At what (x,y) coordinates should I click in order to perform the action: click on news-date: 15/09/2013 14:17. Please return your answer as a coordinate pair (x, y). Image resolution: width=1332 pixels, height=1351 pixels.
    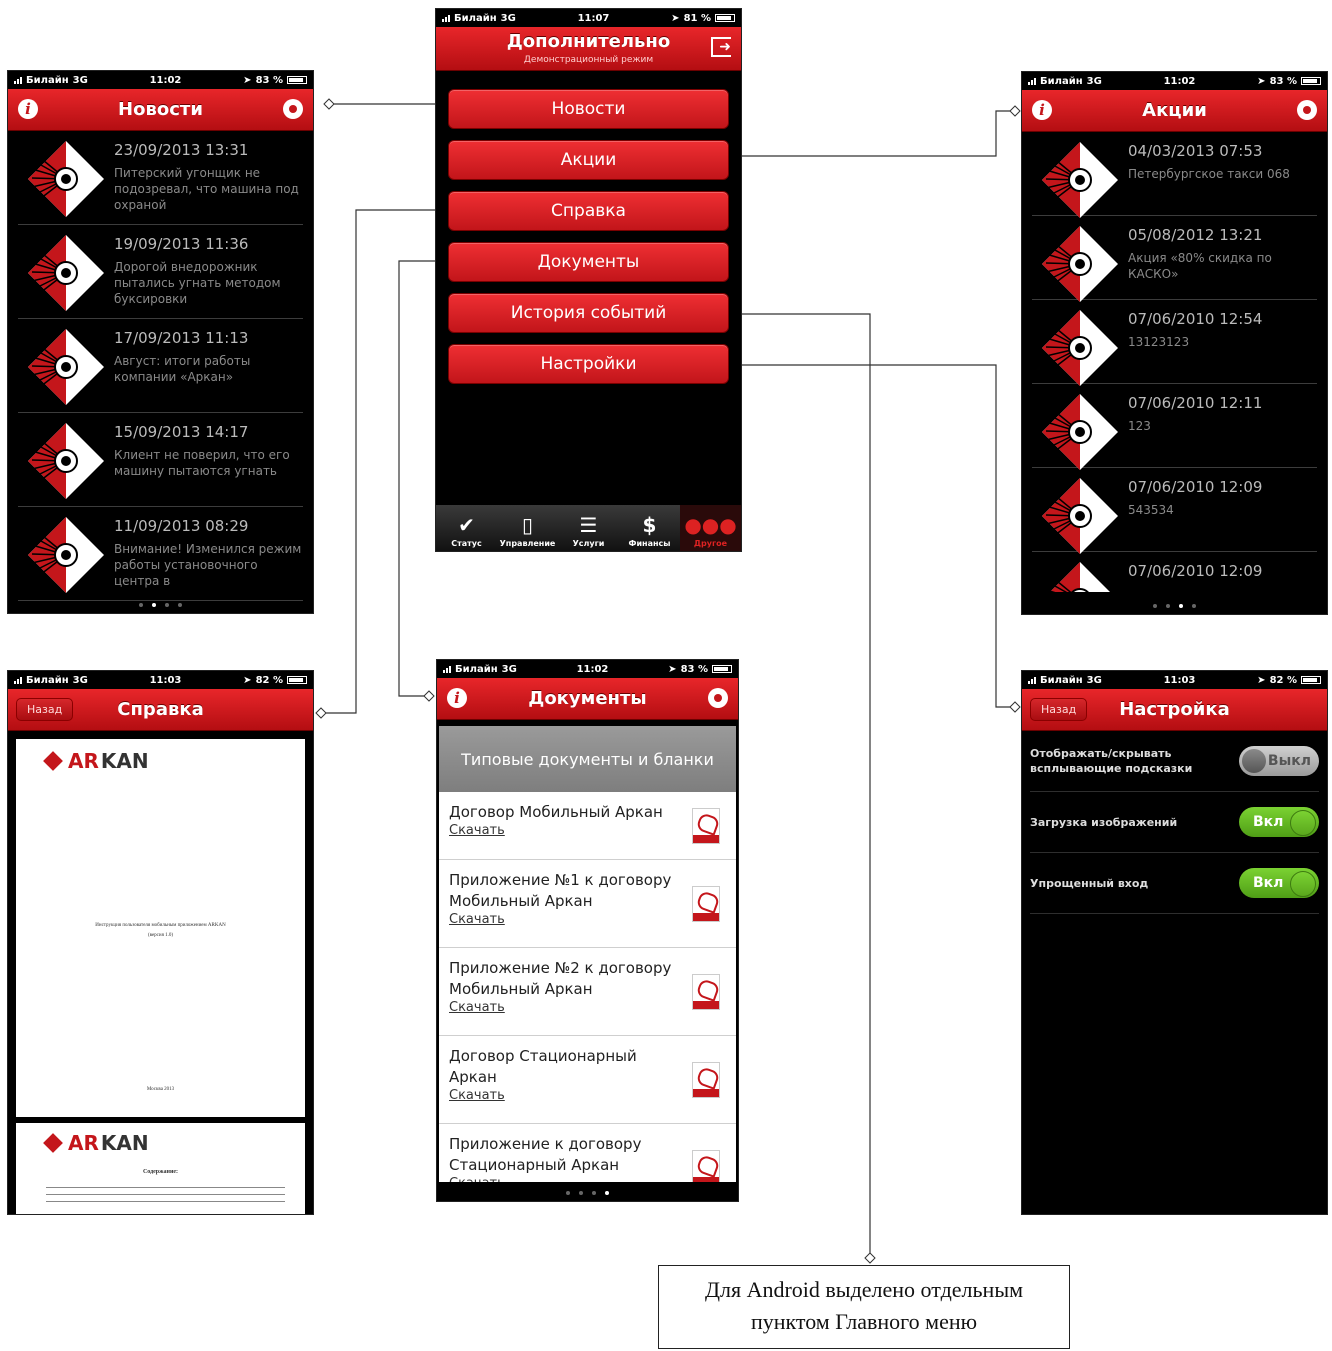
    Looking at the image, I should click on (181, 432).